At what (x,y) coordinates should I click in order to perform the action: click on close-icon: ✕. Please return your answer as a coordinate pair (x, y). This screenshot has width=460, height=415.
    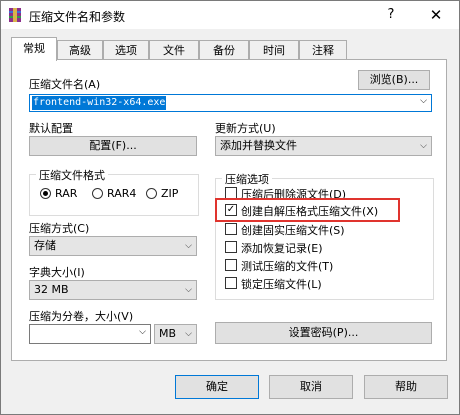
    Looking at the image, I should click on (436, 15).